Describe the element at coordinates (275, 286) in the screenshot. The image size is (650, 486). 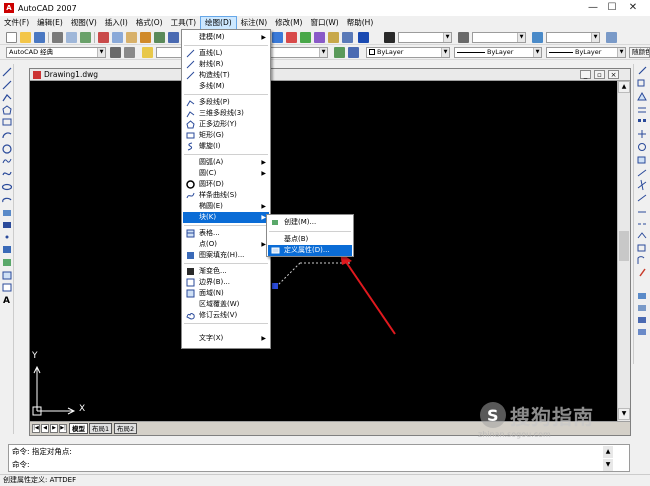
I see `grip-point` at that location.